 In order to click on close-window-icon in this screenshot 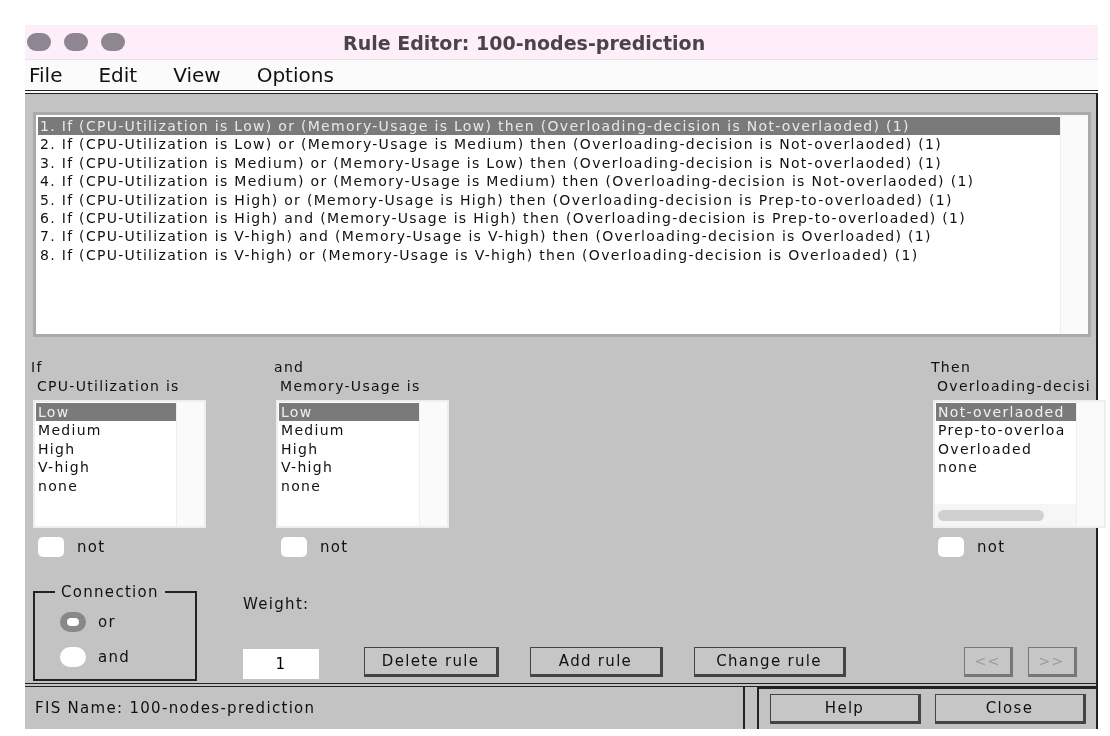, I will do `click(39, 42)`.